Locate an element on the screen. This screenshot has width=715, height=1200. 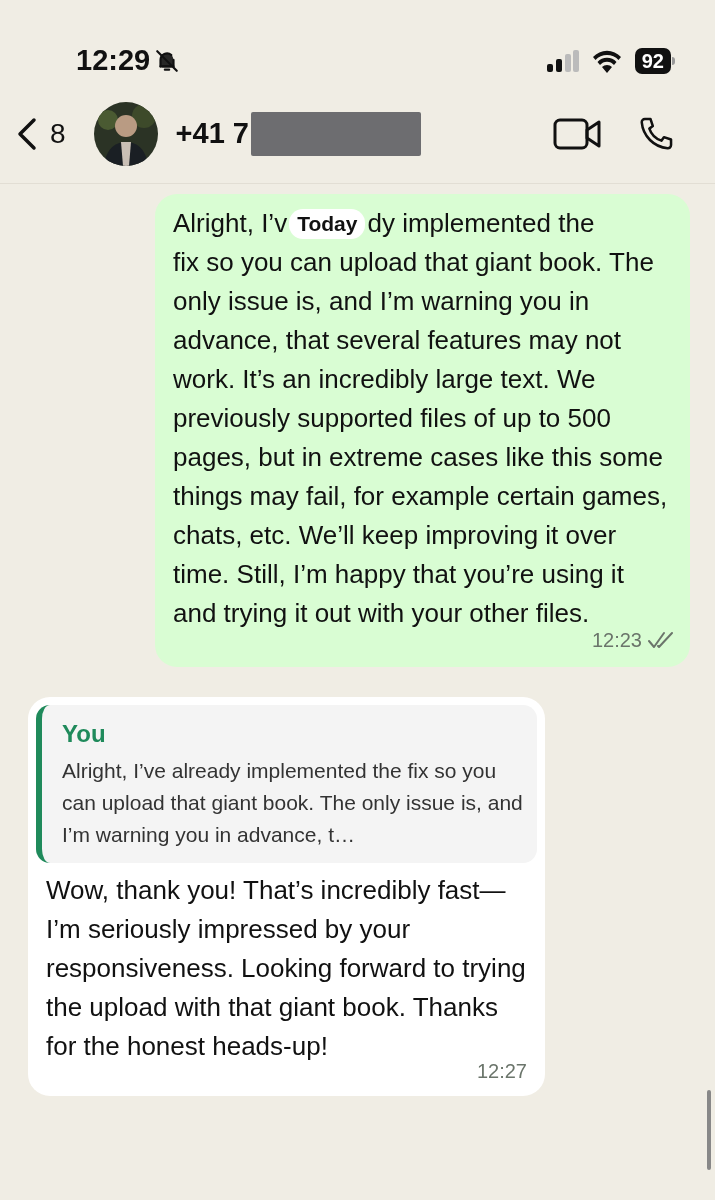
battery-level: 92 is located at coordinates (652, 61).